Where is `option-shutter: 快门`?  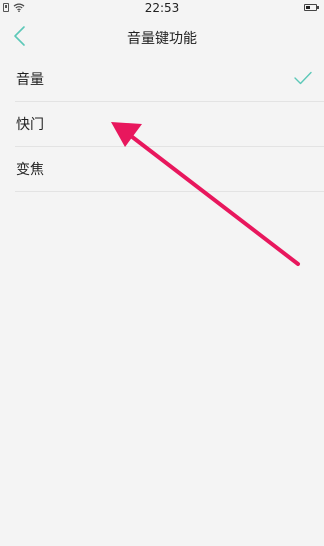
option-shutter: 快门 is located at coordinates (169, 124).